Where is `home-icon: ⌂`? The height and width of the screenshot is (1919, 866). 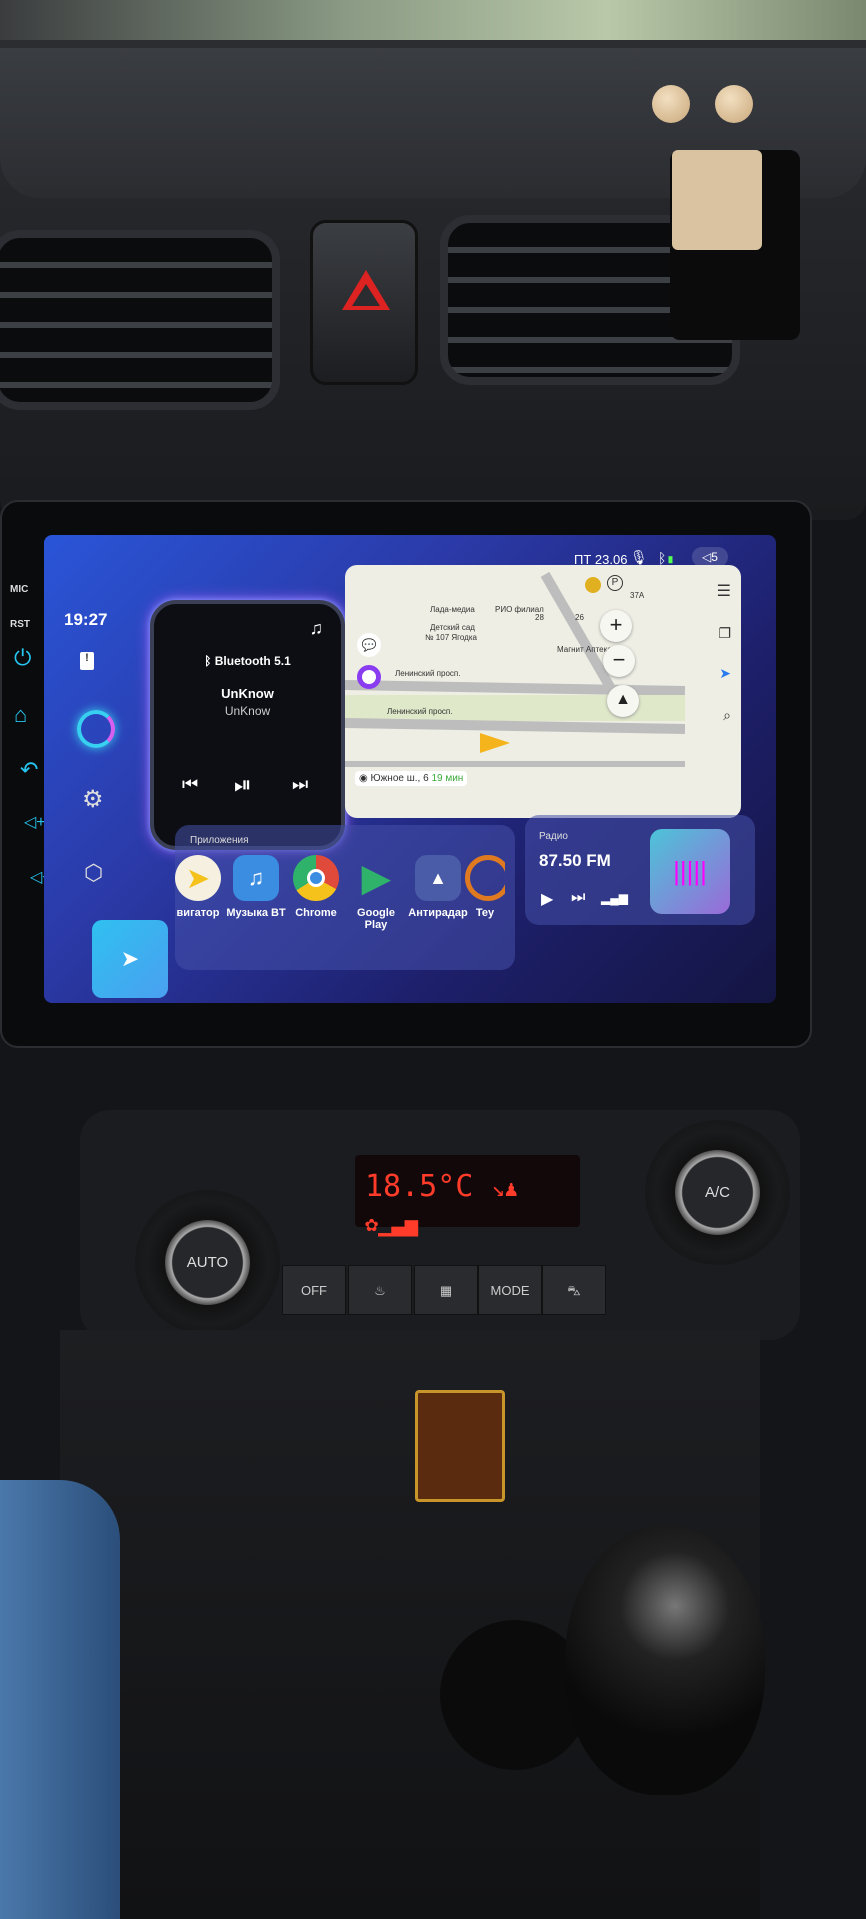
home-icon: ⌂ is located at coordinates (20, 715).